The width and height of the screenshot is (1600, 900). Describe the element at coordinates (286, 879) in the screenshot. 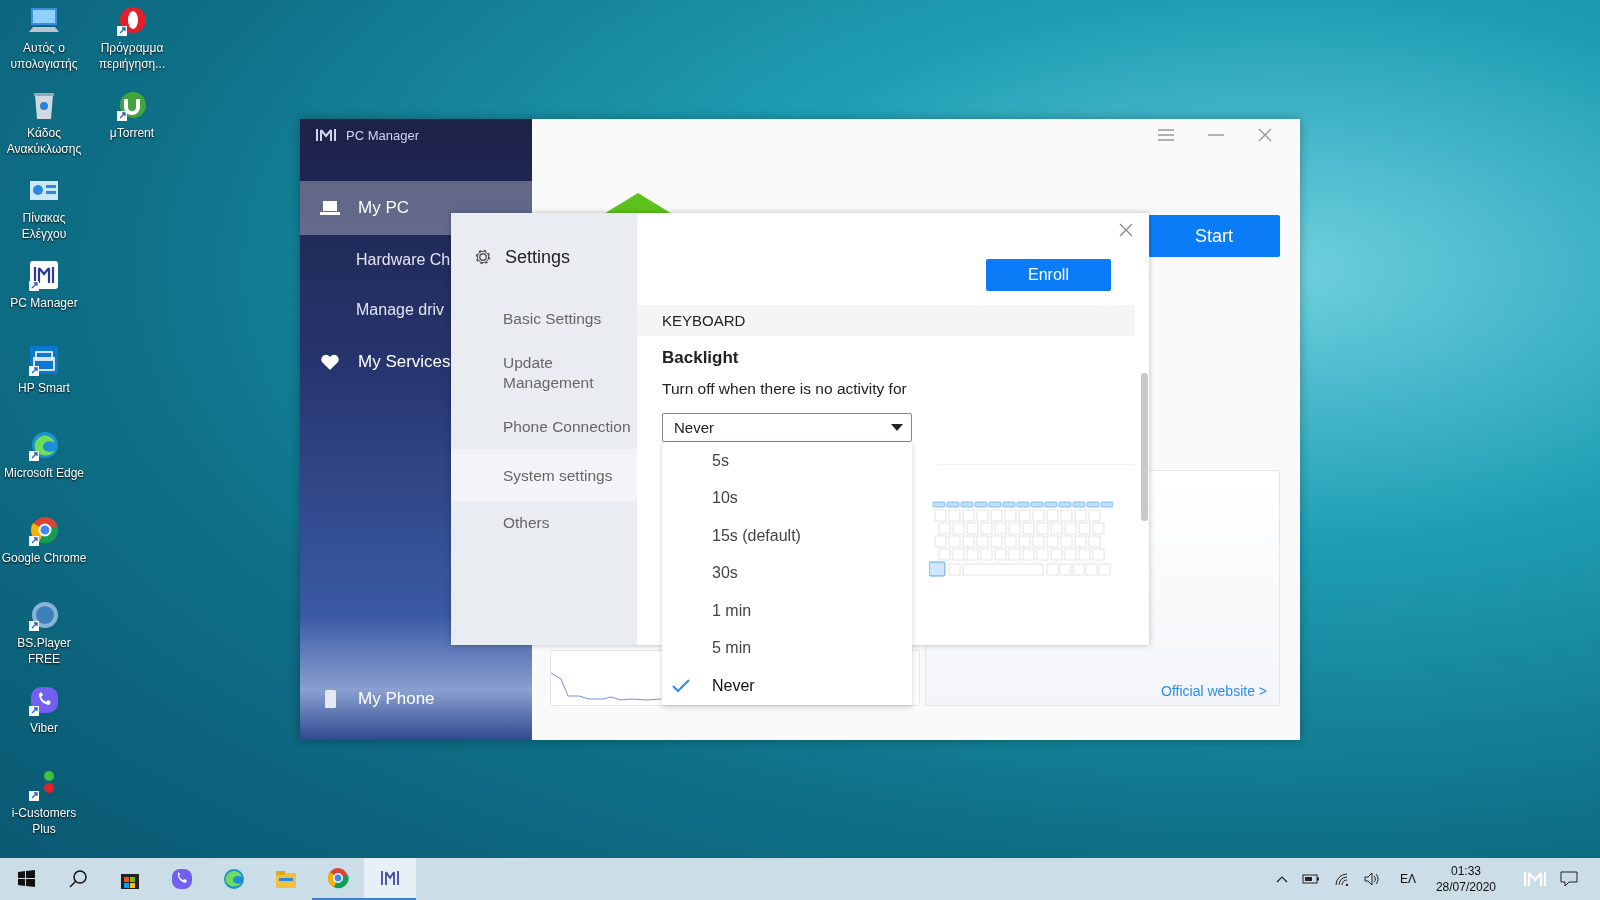

I see `folder-icon` at that location.